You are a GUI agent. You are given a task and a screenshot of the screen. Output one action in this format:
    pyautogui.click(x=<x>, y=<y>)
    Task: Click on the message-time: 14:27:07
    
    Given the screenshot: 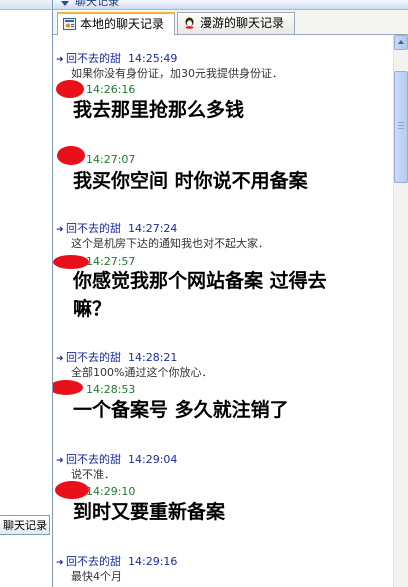 What is the action you would take?
    pyautogui.click(x=111, y=159)
    